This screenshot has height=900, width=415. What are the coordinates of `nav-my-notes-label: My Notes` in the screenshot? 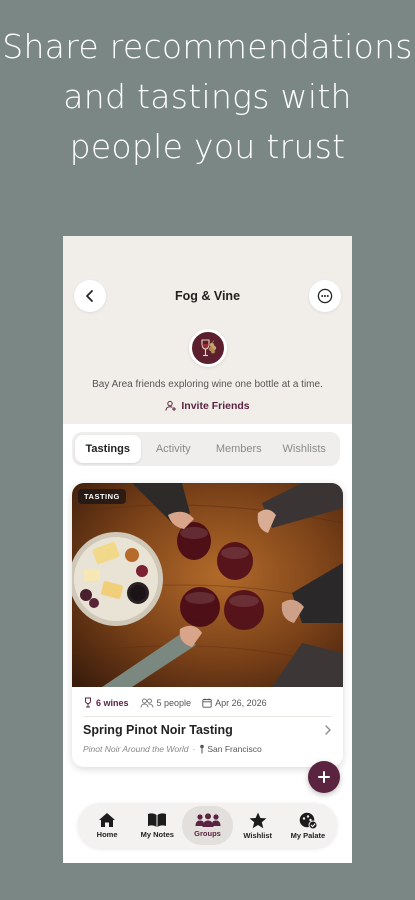 It's located at (157, 834).